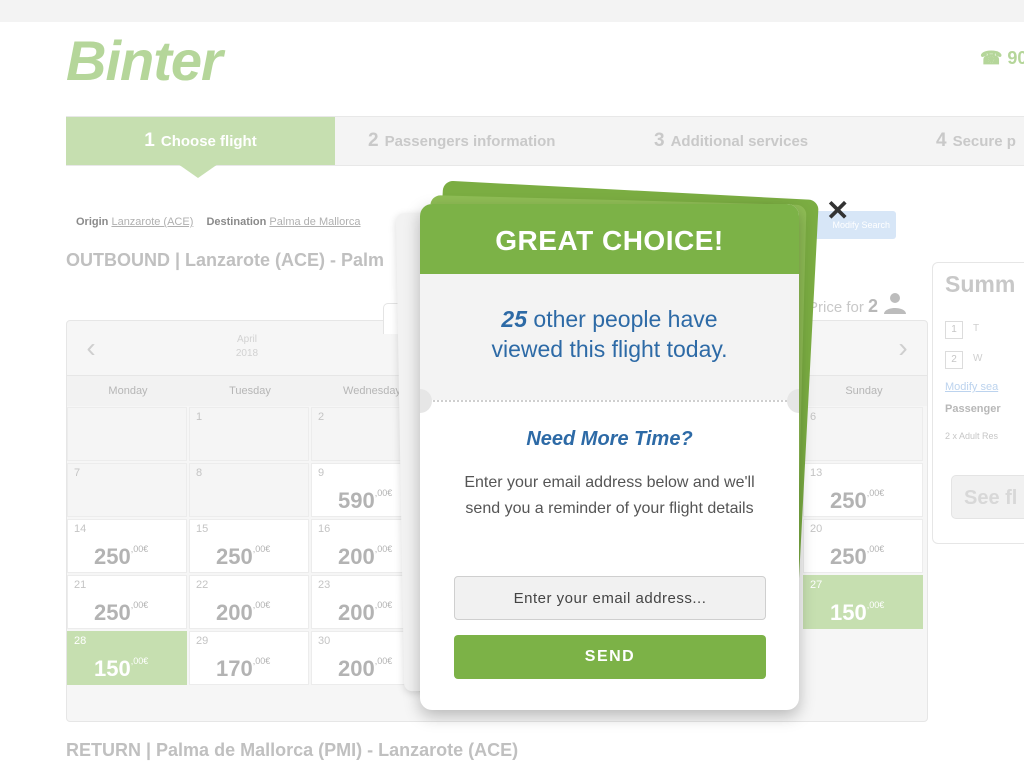  What do you see at coordinates (864, 391) in the screenshot?
I see `weekday-sunday: Sunday` at bounding box center [864, 391].